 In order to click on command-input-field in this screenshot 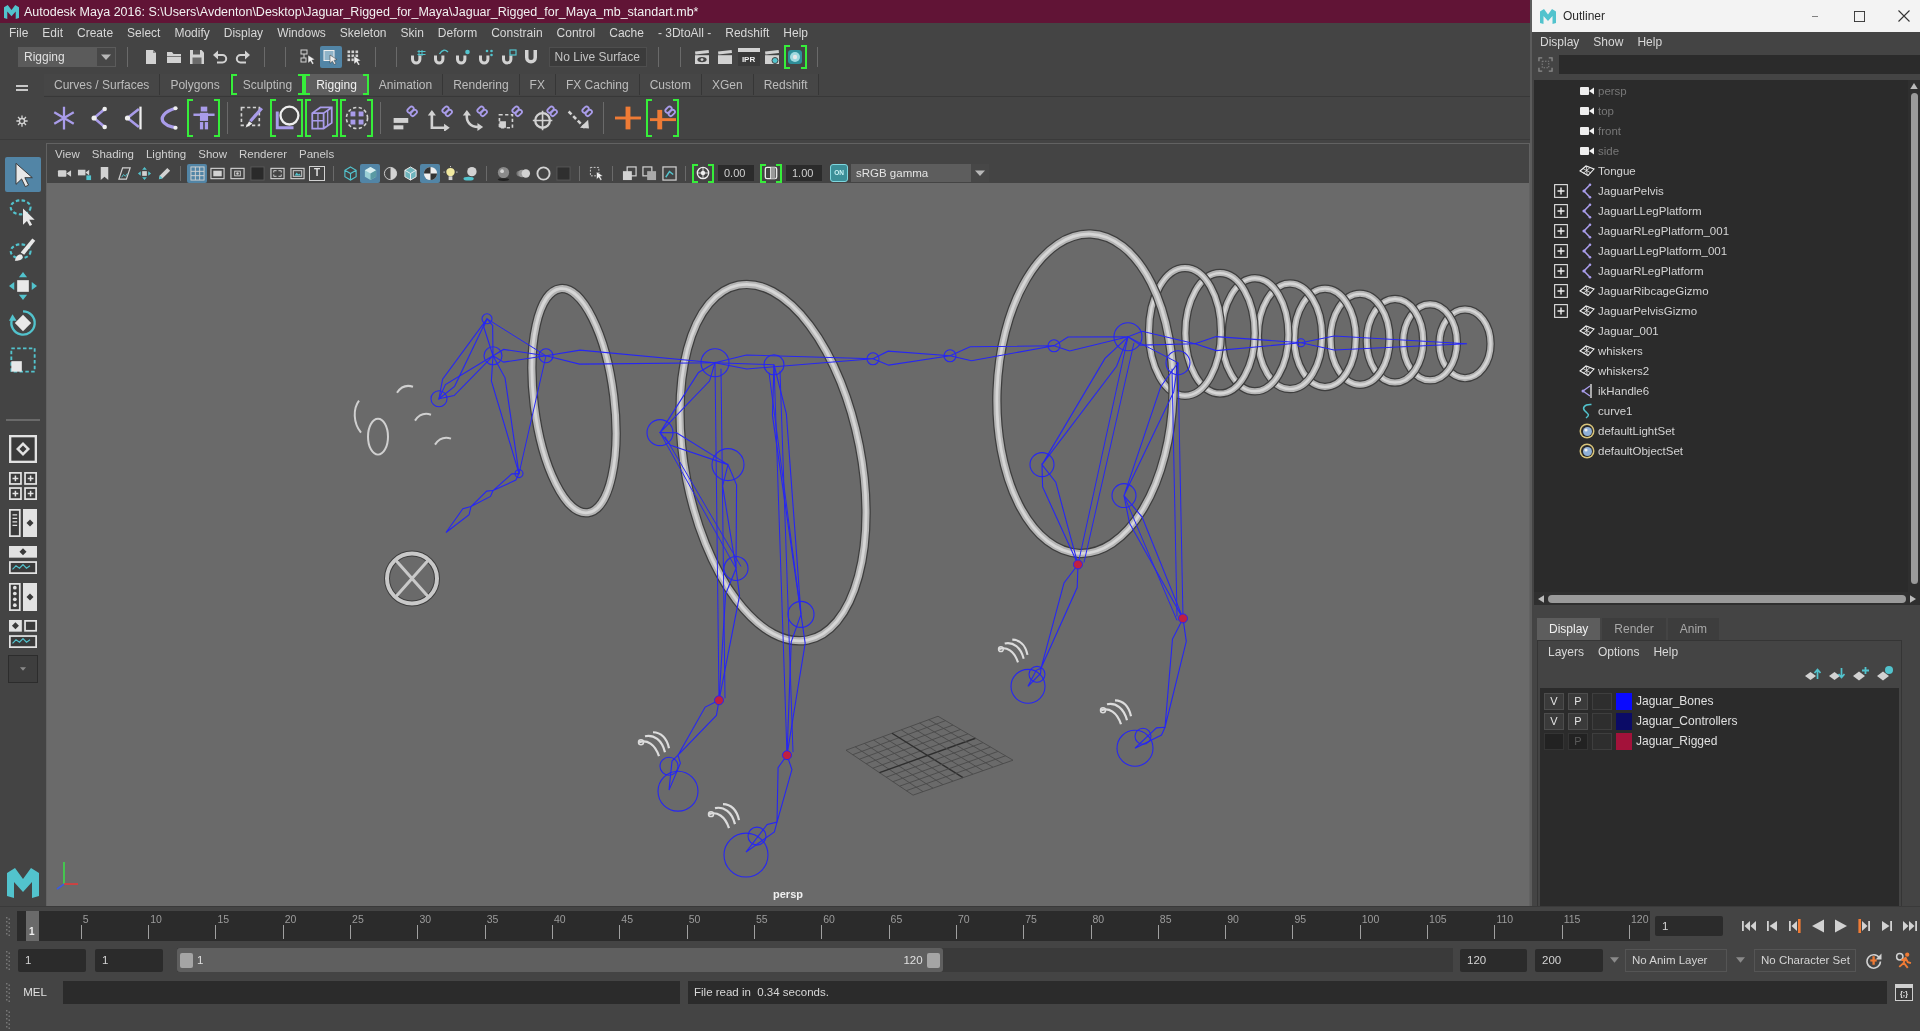, I will do `click(371, 992)`.